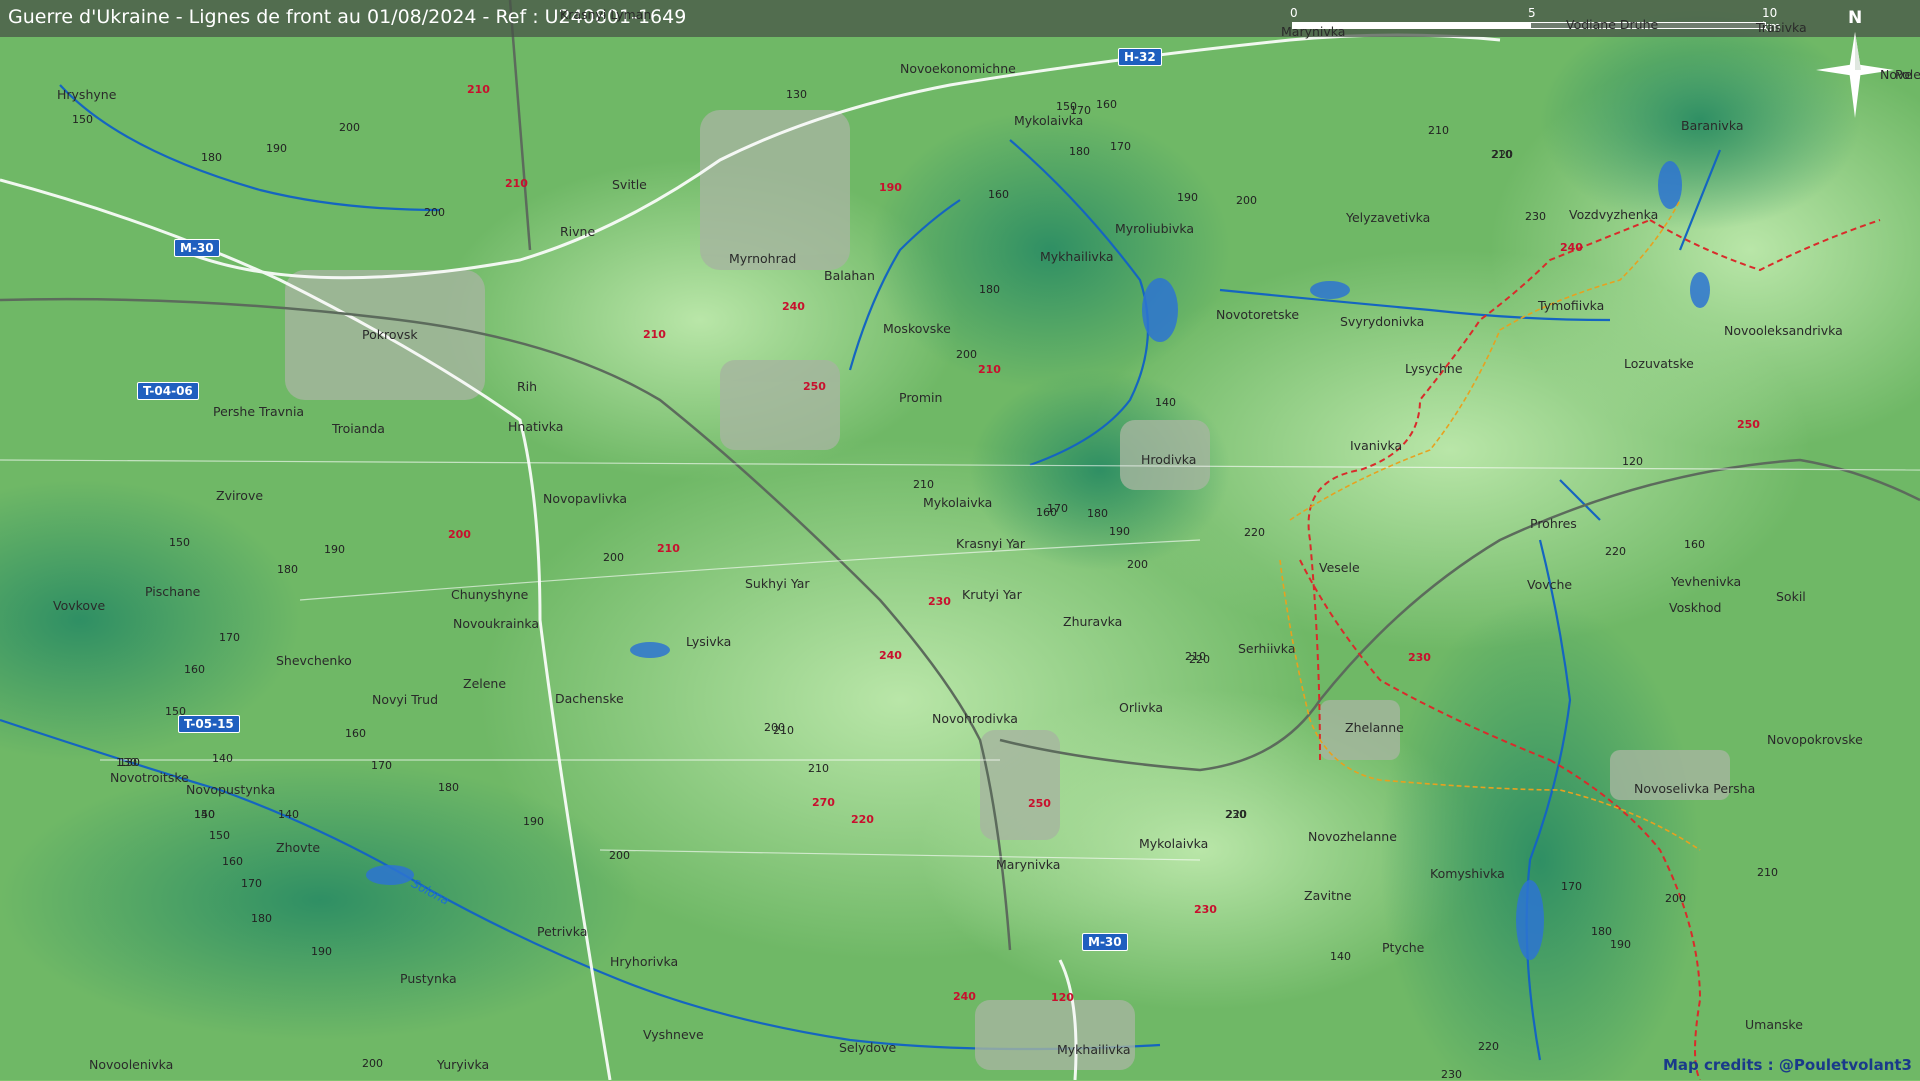  I want to click on place-label: Novotroitske, so click(149, 777).